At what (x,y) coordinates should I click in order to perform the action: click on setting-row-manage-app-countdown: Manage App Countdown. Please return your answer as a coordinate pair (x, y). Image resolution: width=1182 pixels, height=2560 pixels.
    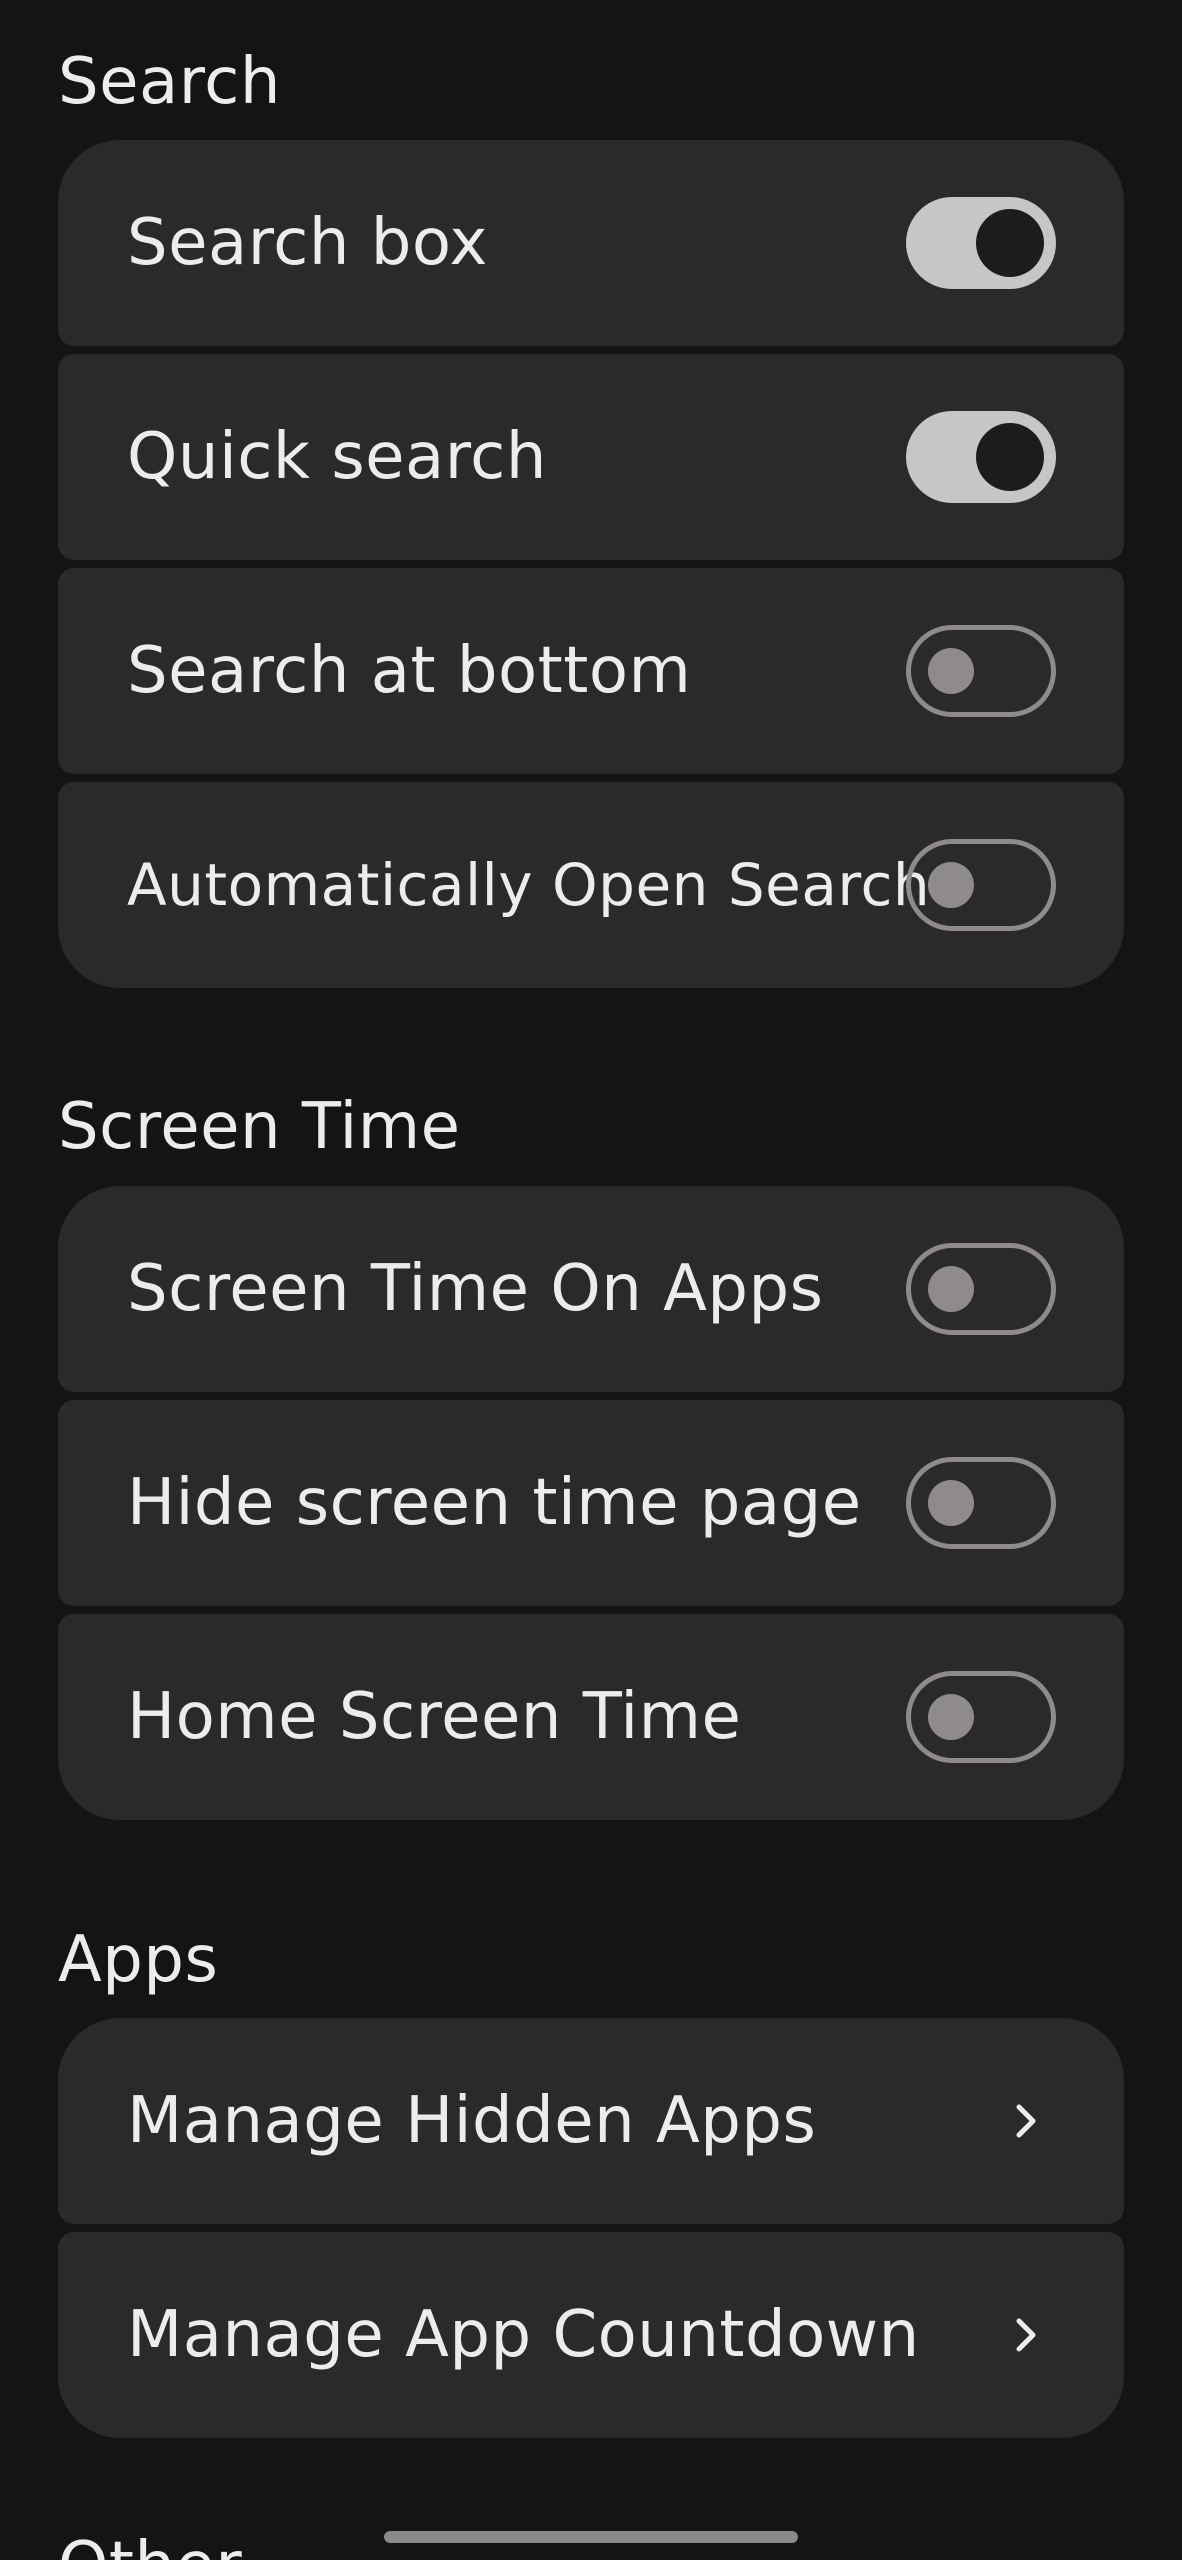
    Looking at the image, I should click on (591, 2335).